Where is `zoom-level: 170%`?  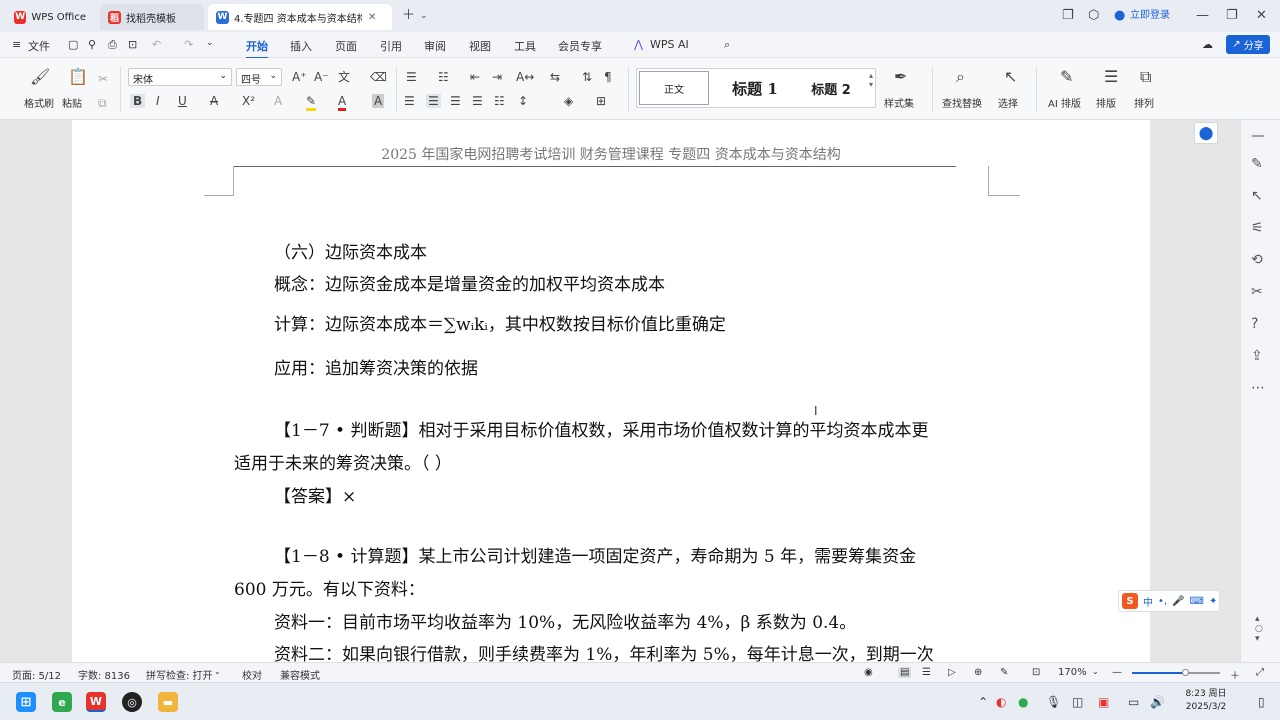
zoom-level: 170% is located at coordinates (1072, 672).